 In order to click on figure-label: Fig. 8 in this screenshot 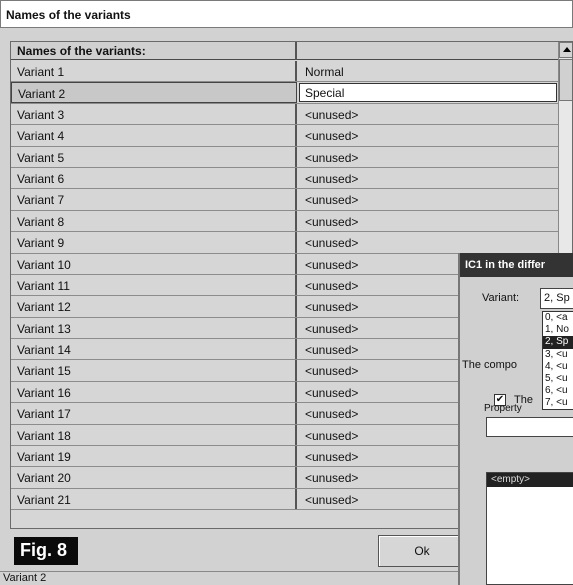, I will do `click(46, 551)`.